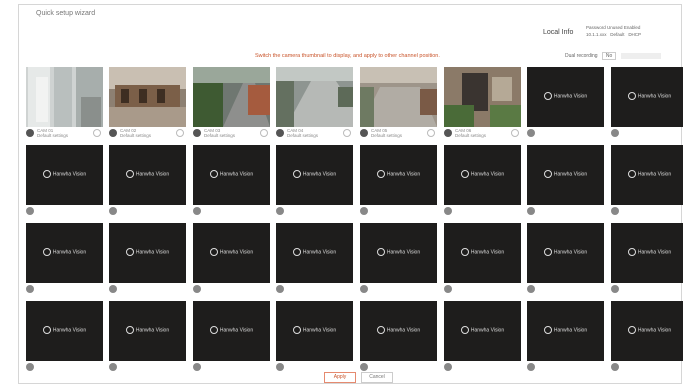 This screenshot has height=386, width=683. I want to click on camera-cell: CAM 06 Default settings, so click(482, 103).